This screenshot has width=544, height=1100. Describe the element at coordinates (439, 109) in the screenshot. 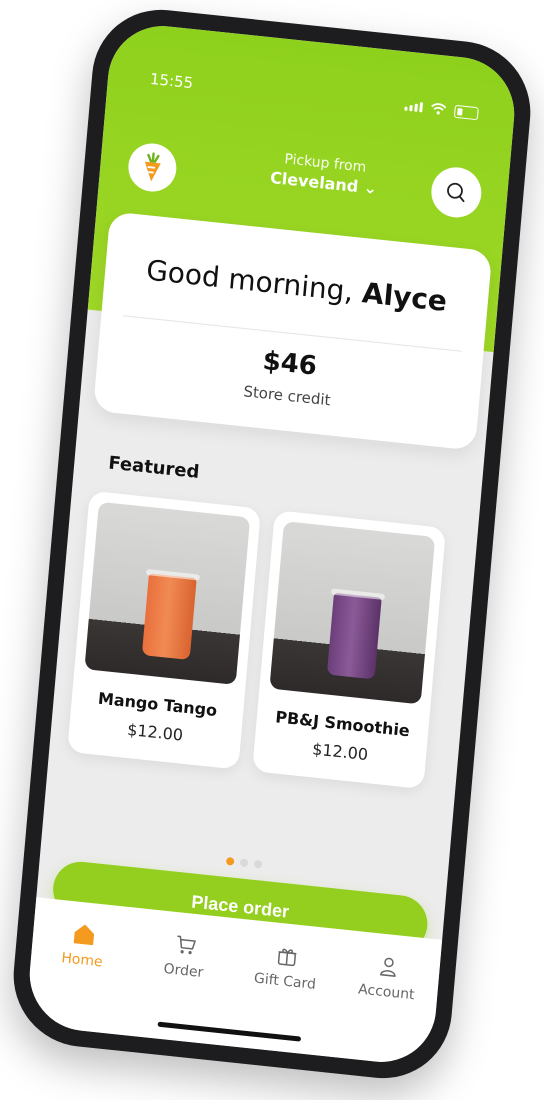

I see `wifi-icon` at that location.